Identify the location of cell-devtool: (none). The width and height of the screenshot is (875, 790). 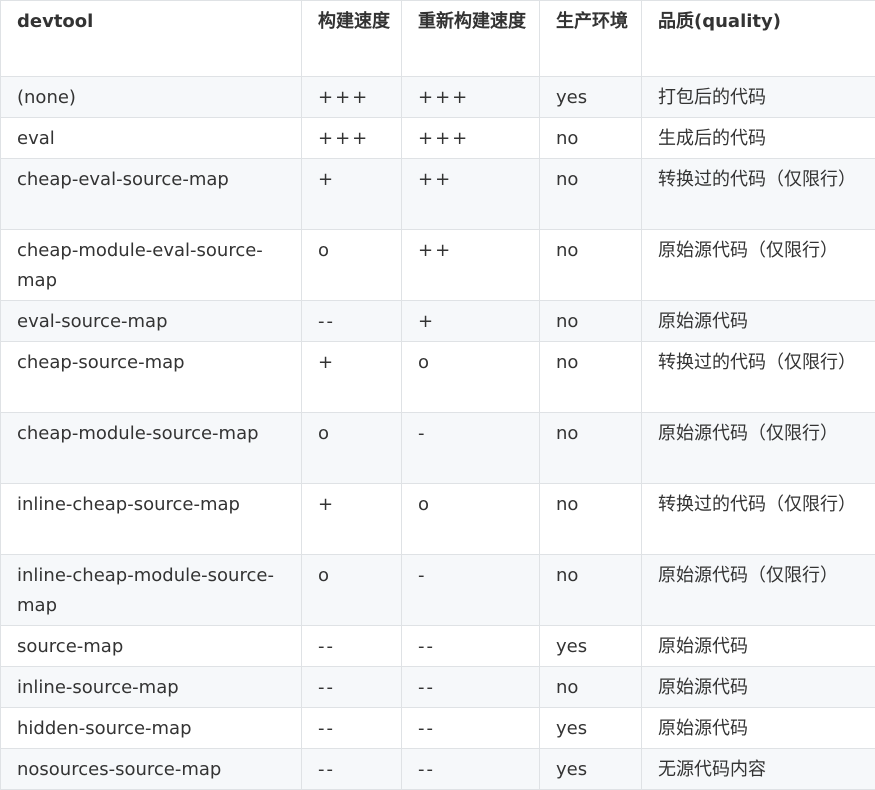
(151, 97).